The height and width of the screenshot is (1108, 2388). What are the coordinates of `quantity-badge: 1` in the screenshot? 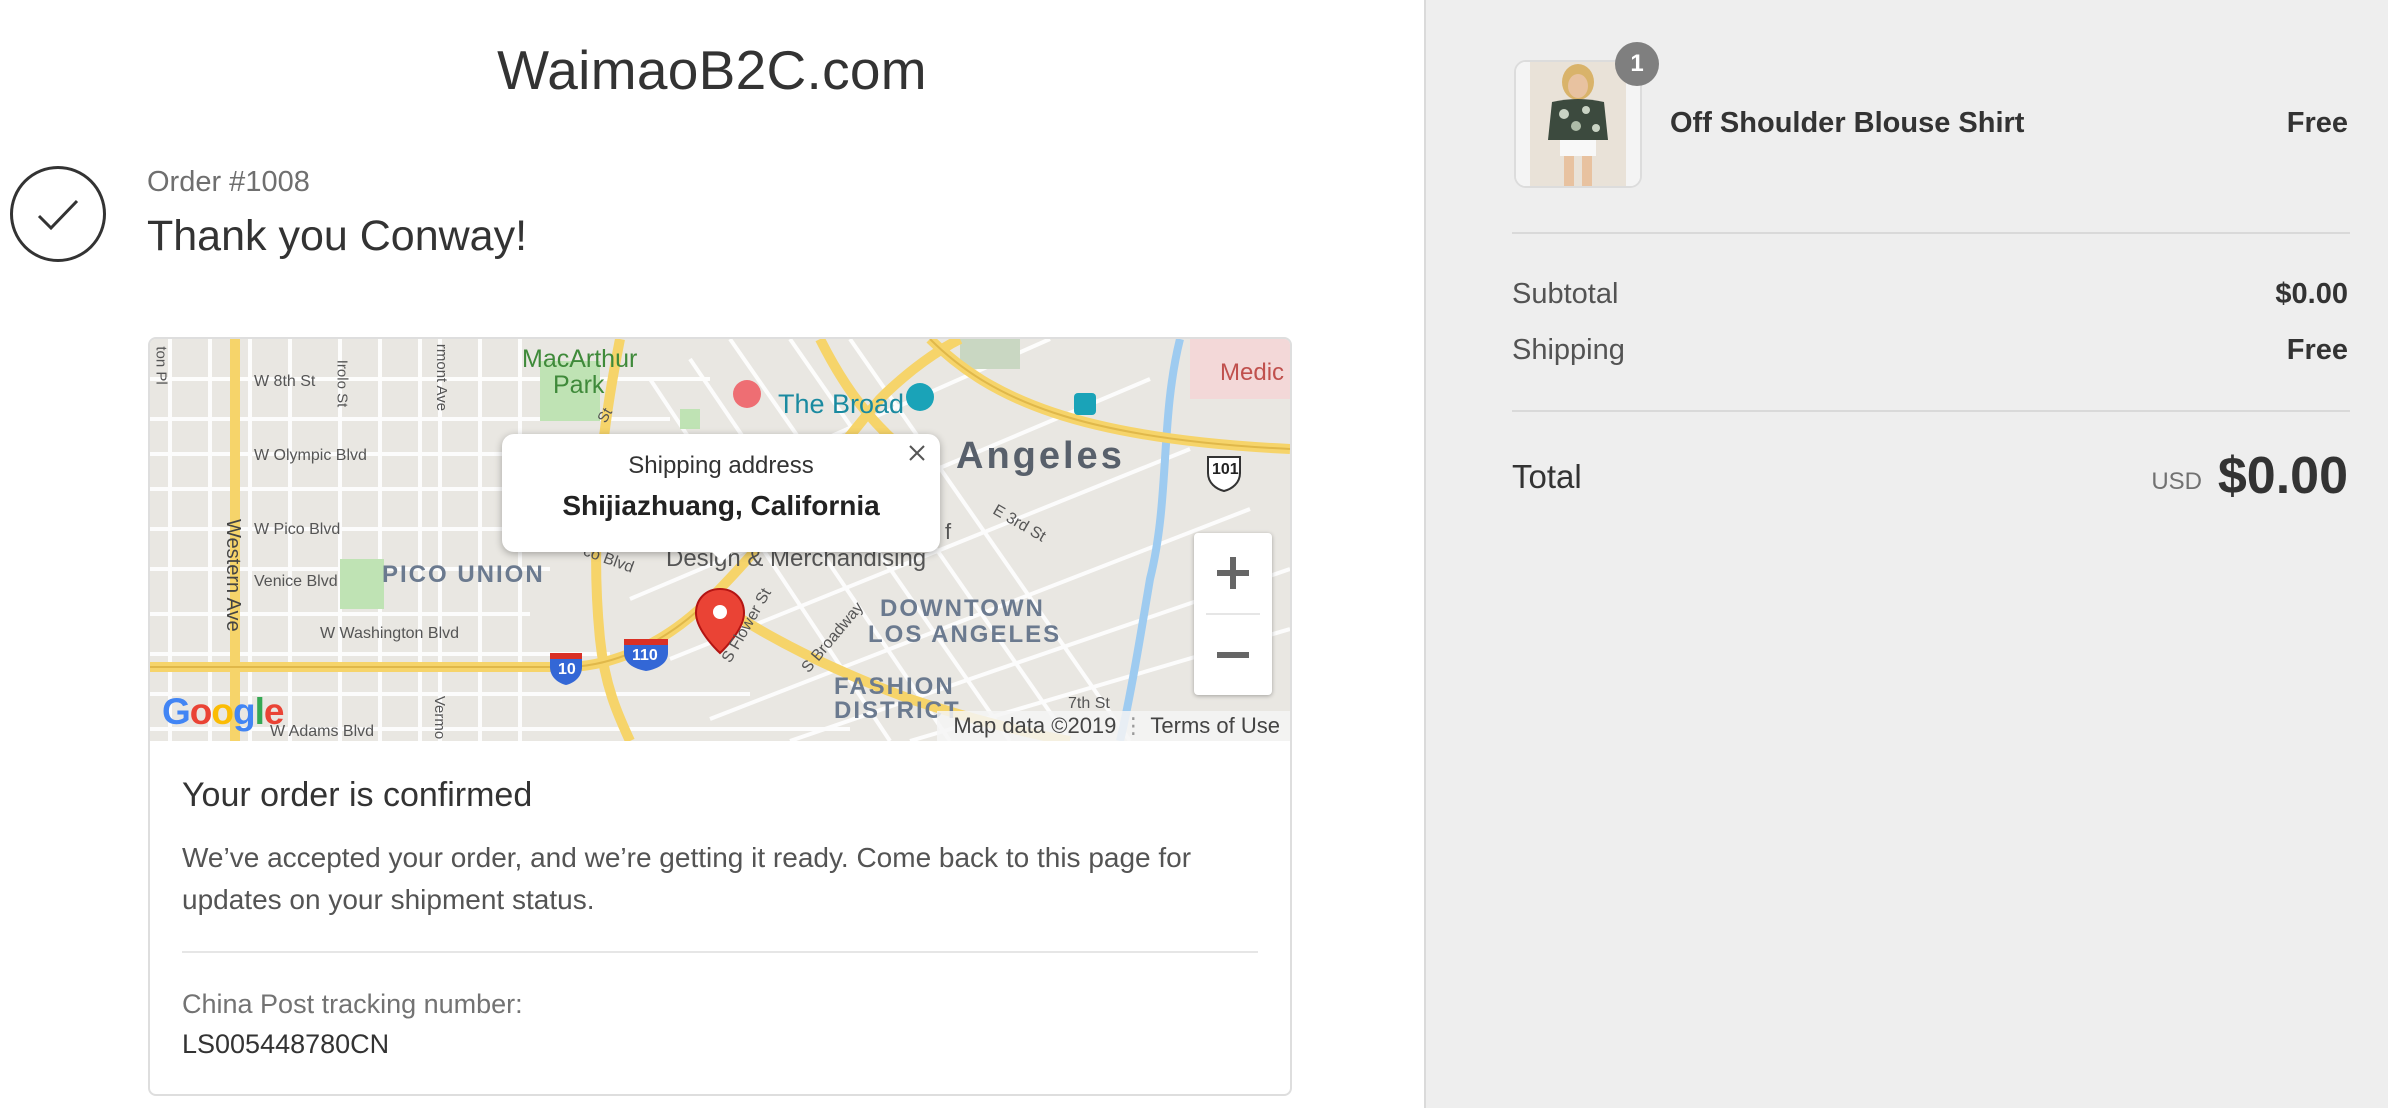 It's located at (1637, 64).